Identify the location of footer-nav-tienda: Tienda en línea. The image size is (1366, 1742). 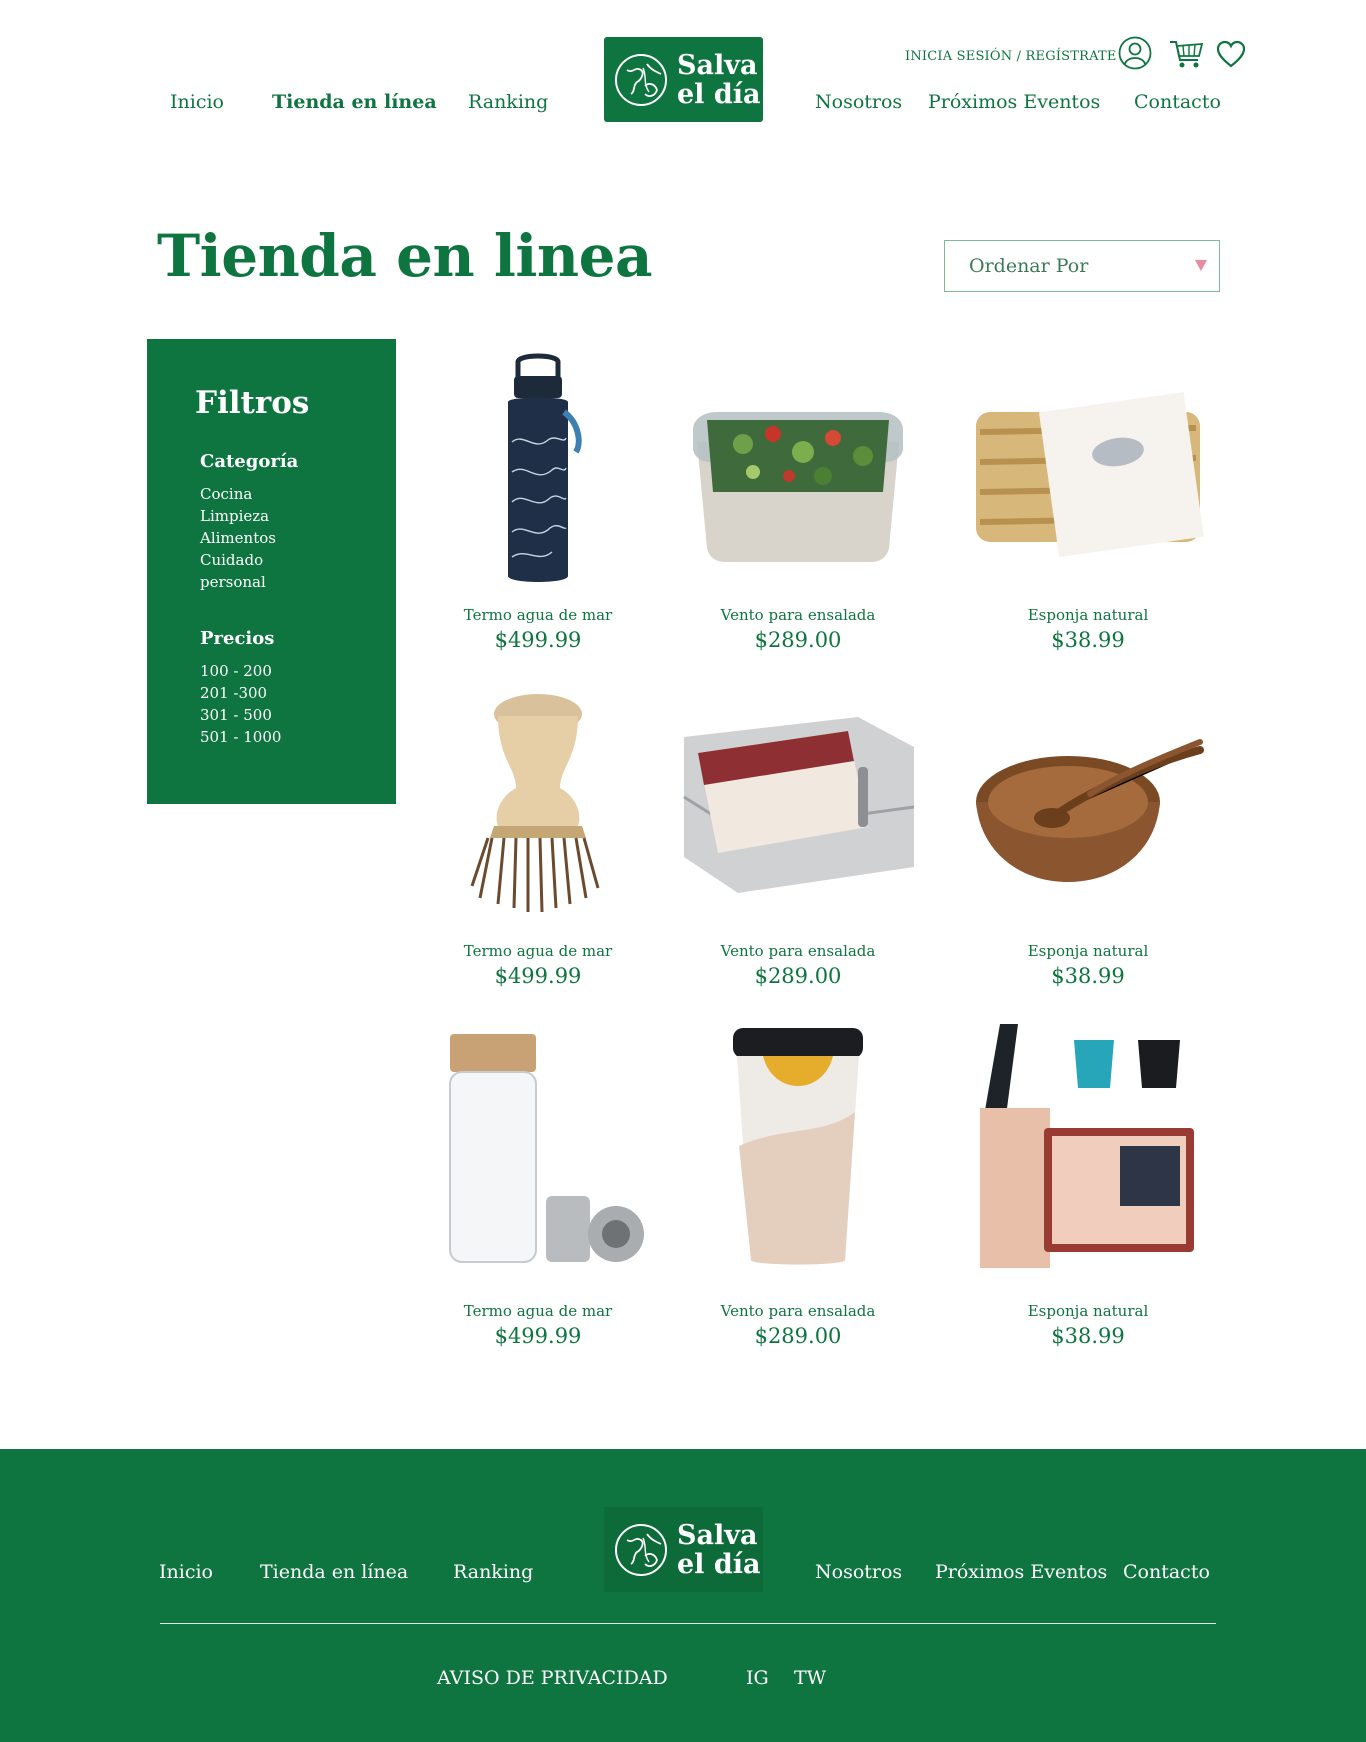
(334, 1572).